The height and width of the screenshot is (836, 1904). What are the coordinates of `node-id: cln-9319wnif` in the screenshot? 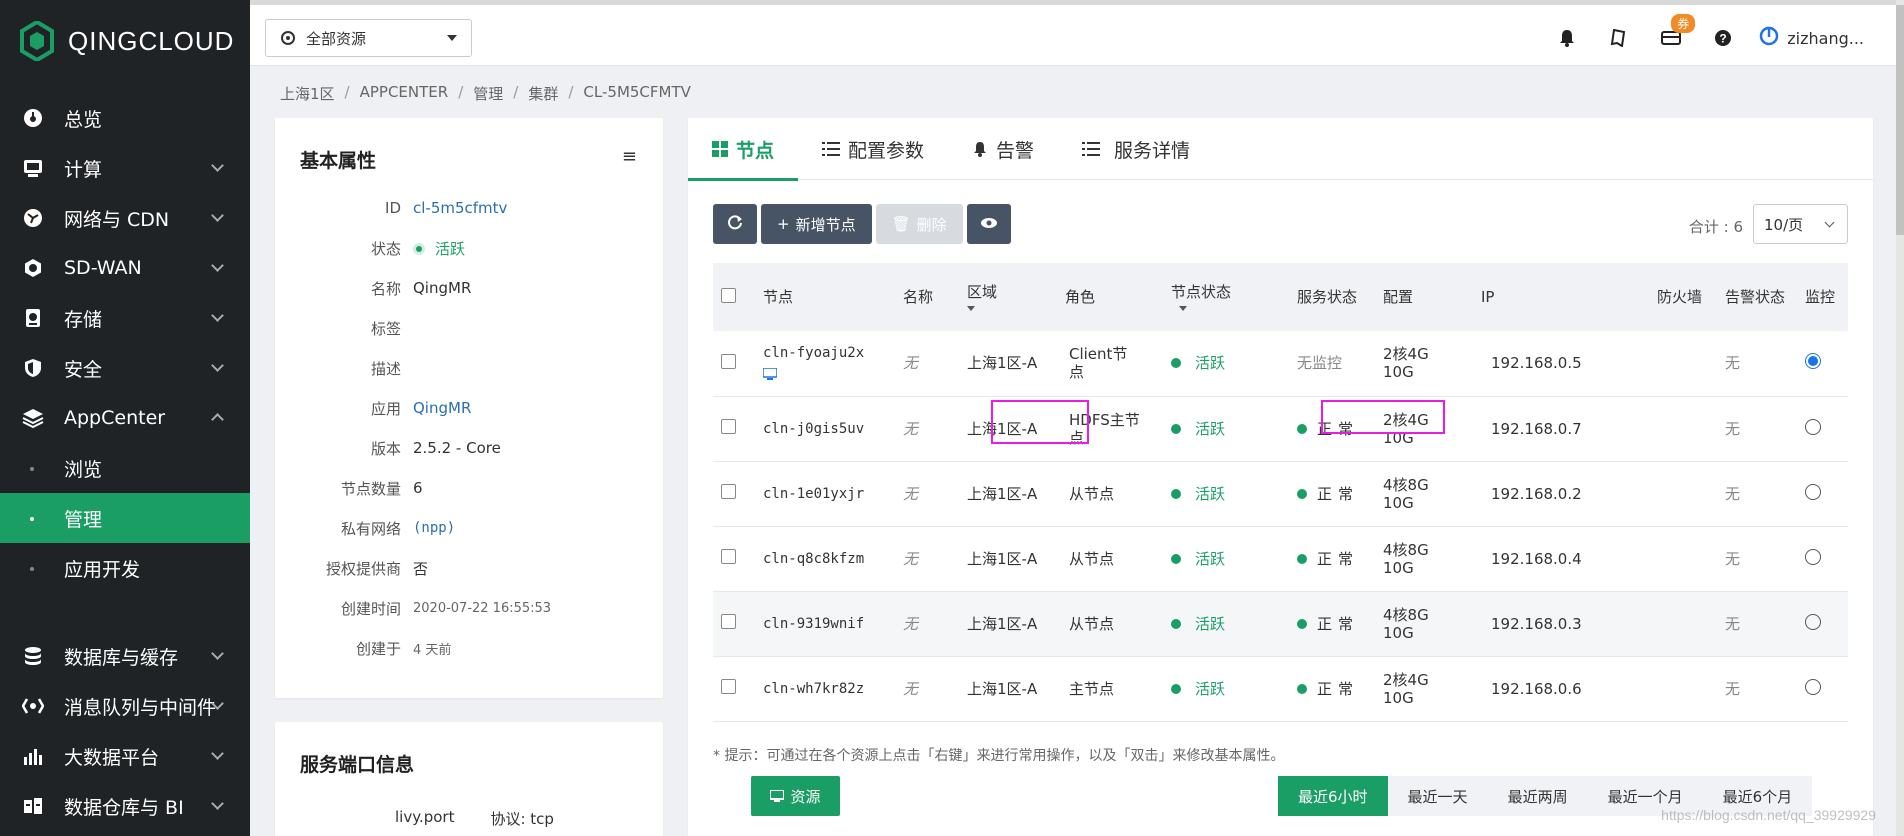 It's located at (813, 624).